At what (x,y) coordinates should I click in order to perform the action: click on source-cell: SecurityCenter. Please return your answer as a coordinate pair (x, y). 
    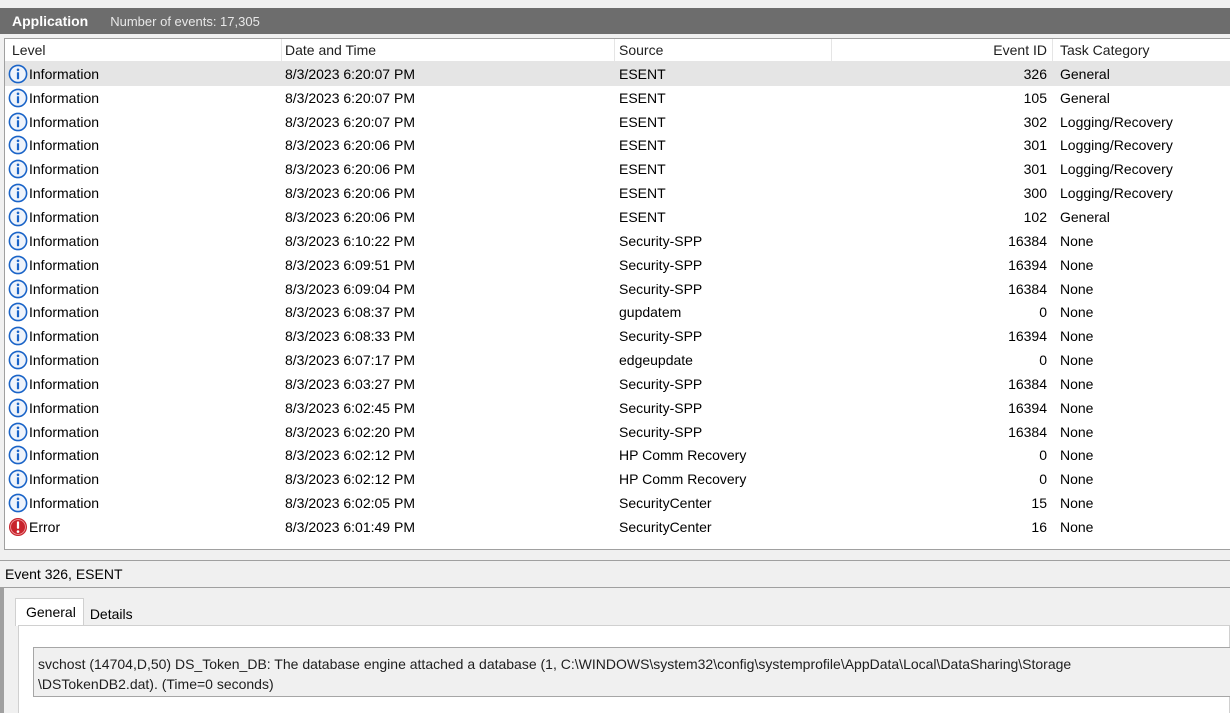
    Looking at the image, I should click on (665, 503).